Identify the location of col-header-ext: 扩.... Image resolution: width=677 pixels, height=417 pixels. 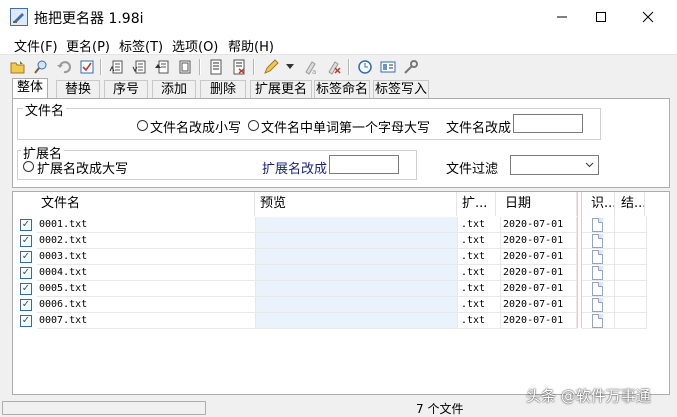
(477, 204).